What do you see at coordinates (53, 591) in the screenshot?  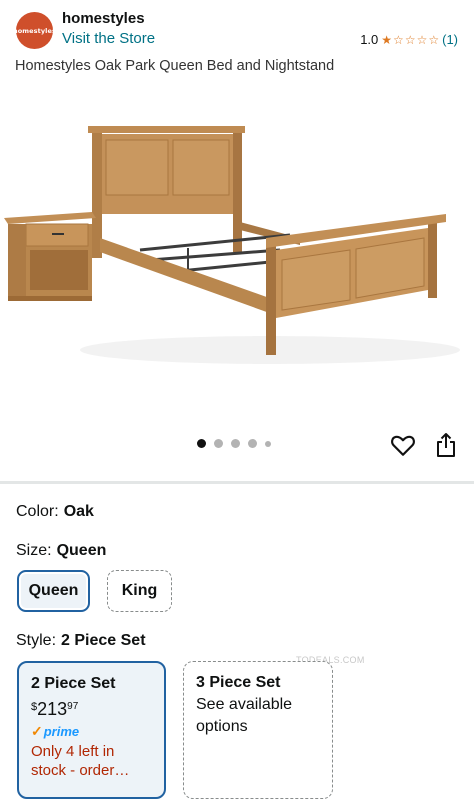 I see `size-option-queen: Queen` at bounding box center [53, 591].